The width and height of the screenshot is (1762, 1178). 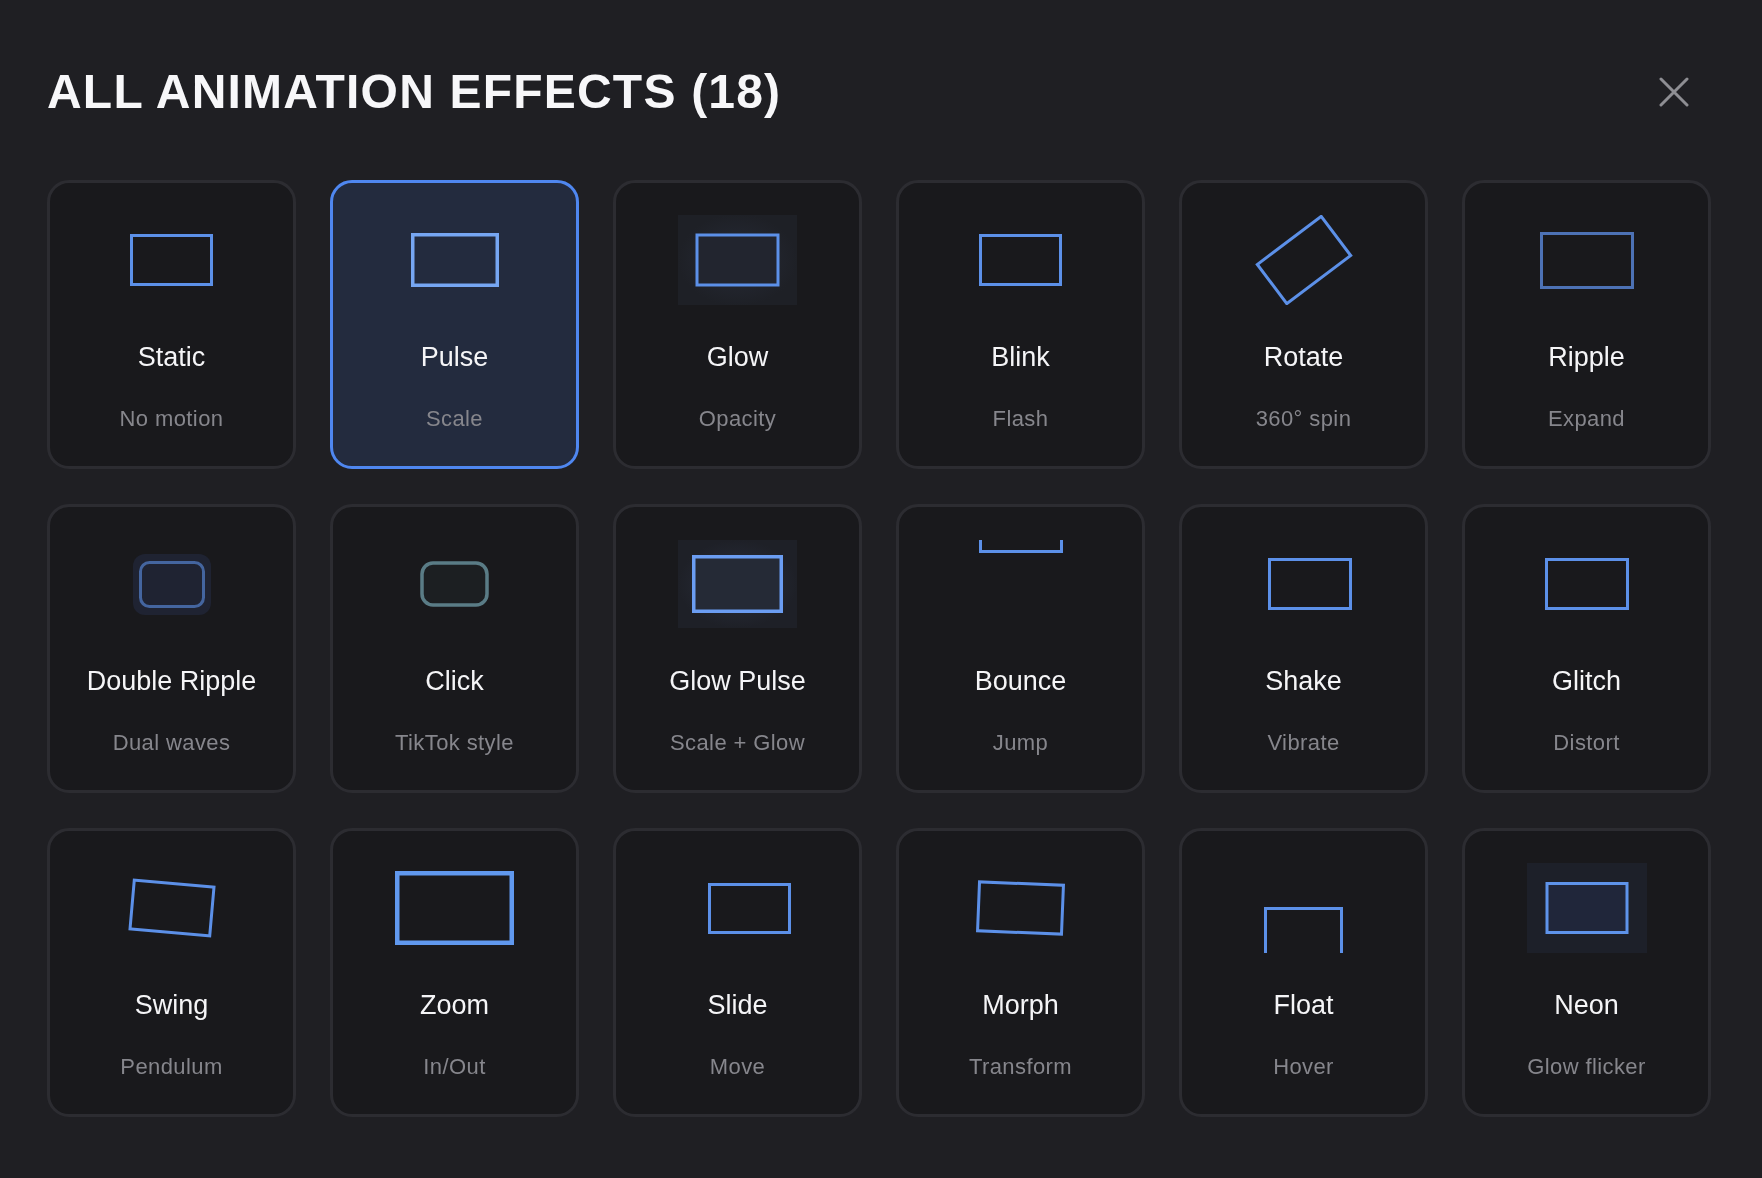 I want to click on dialog-title: ALL ANIMATION EFFECTS (18), so click(x=414, y=92).